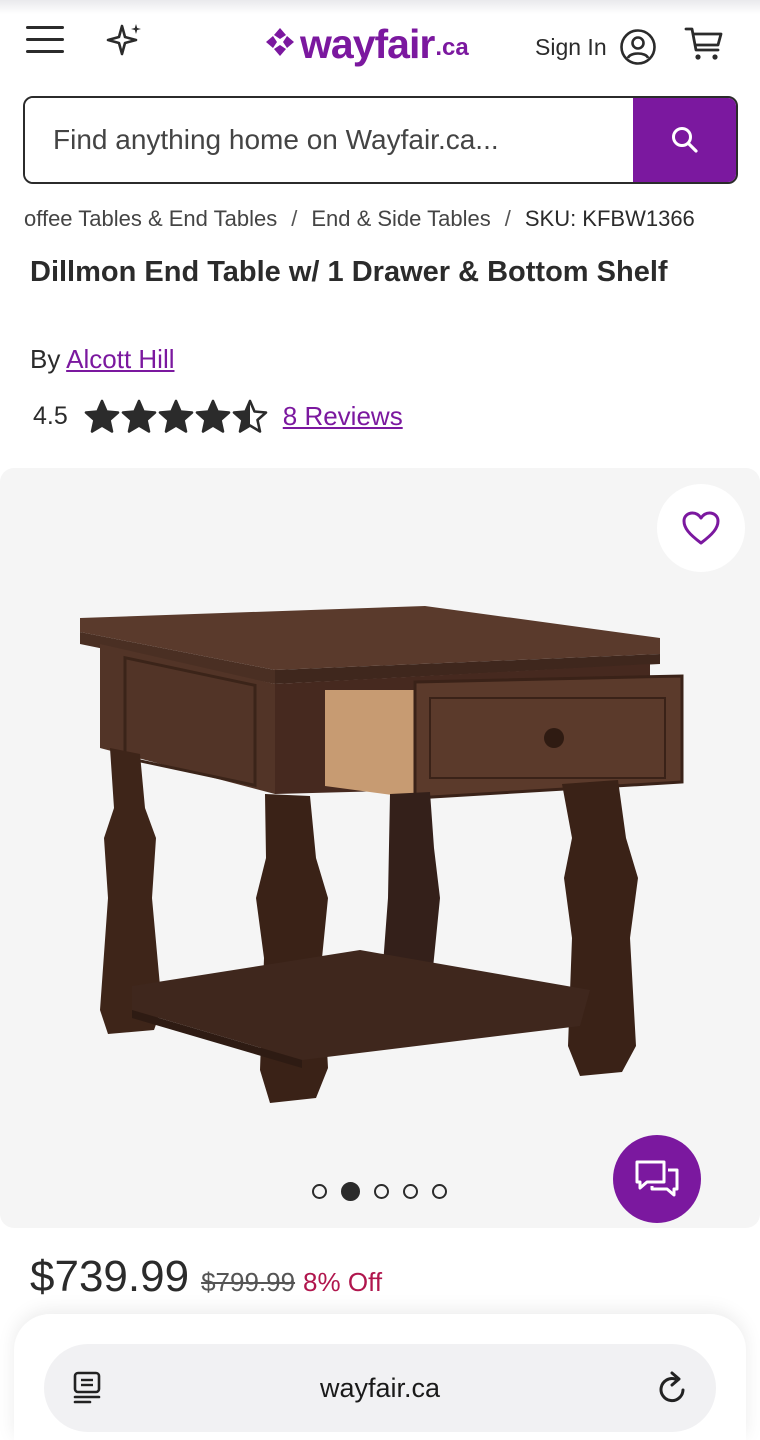  I want to click on search-button, so click(684, 140).